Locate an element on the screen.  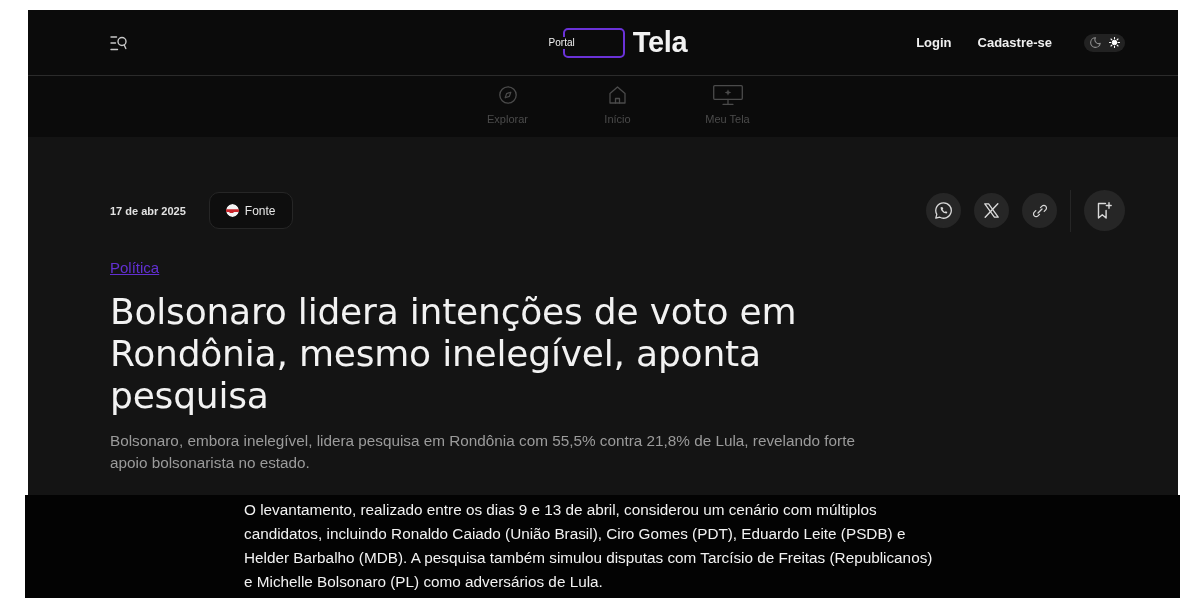
x-letter-icon is located at coordinates (991, 210).